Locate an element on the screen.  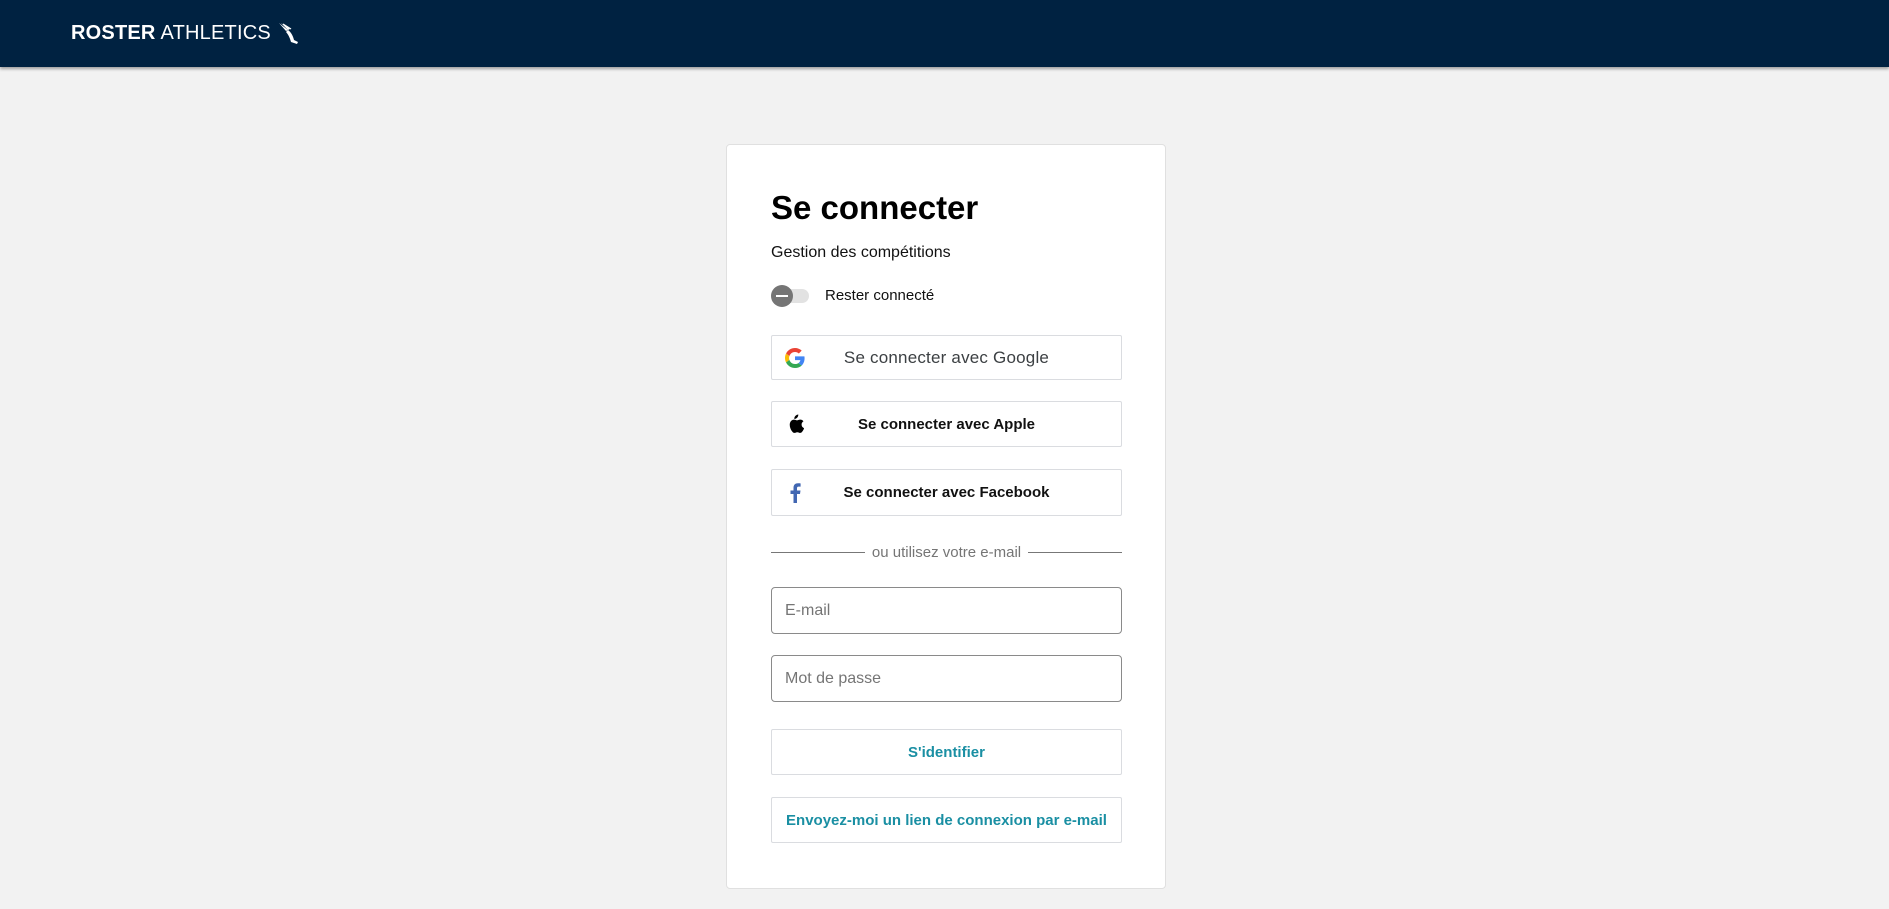
apple-signin-label: Se connecter avec Apple is located at coordinates (946, 424).